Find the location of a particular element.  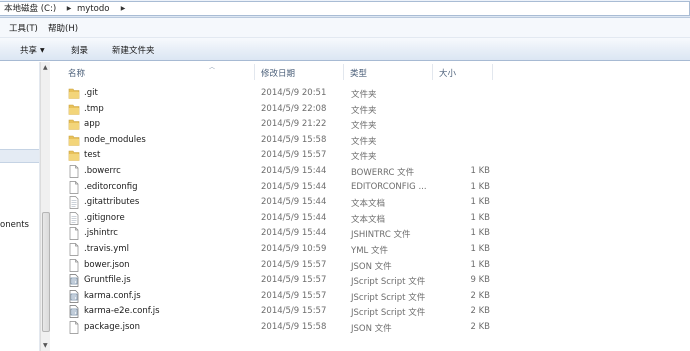

file-name: bower.json is located at coordinates (107, 264).